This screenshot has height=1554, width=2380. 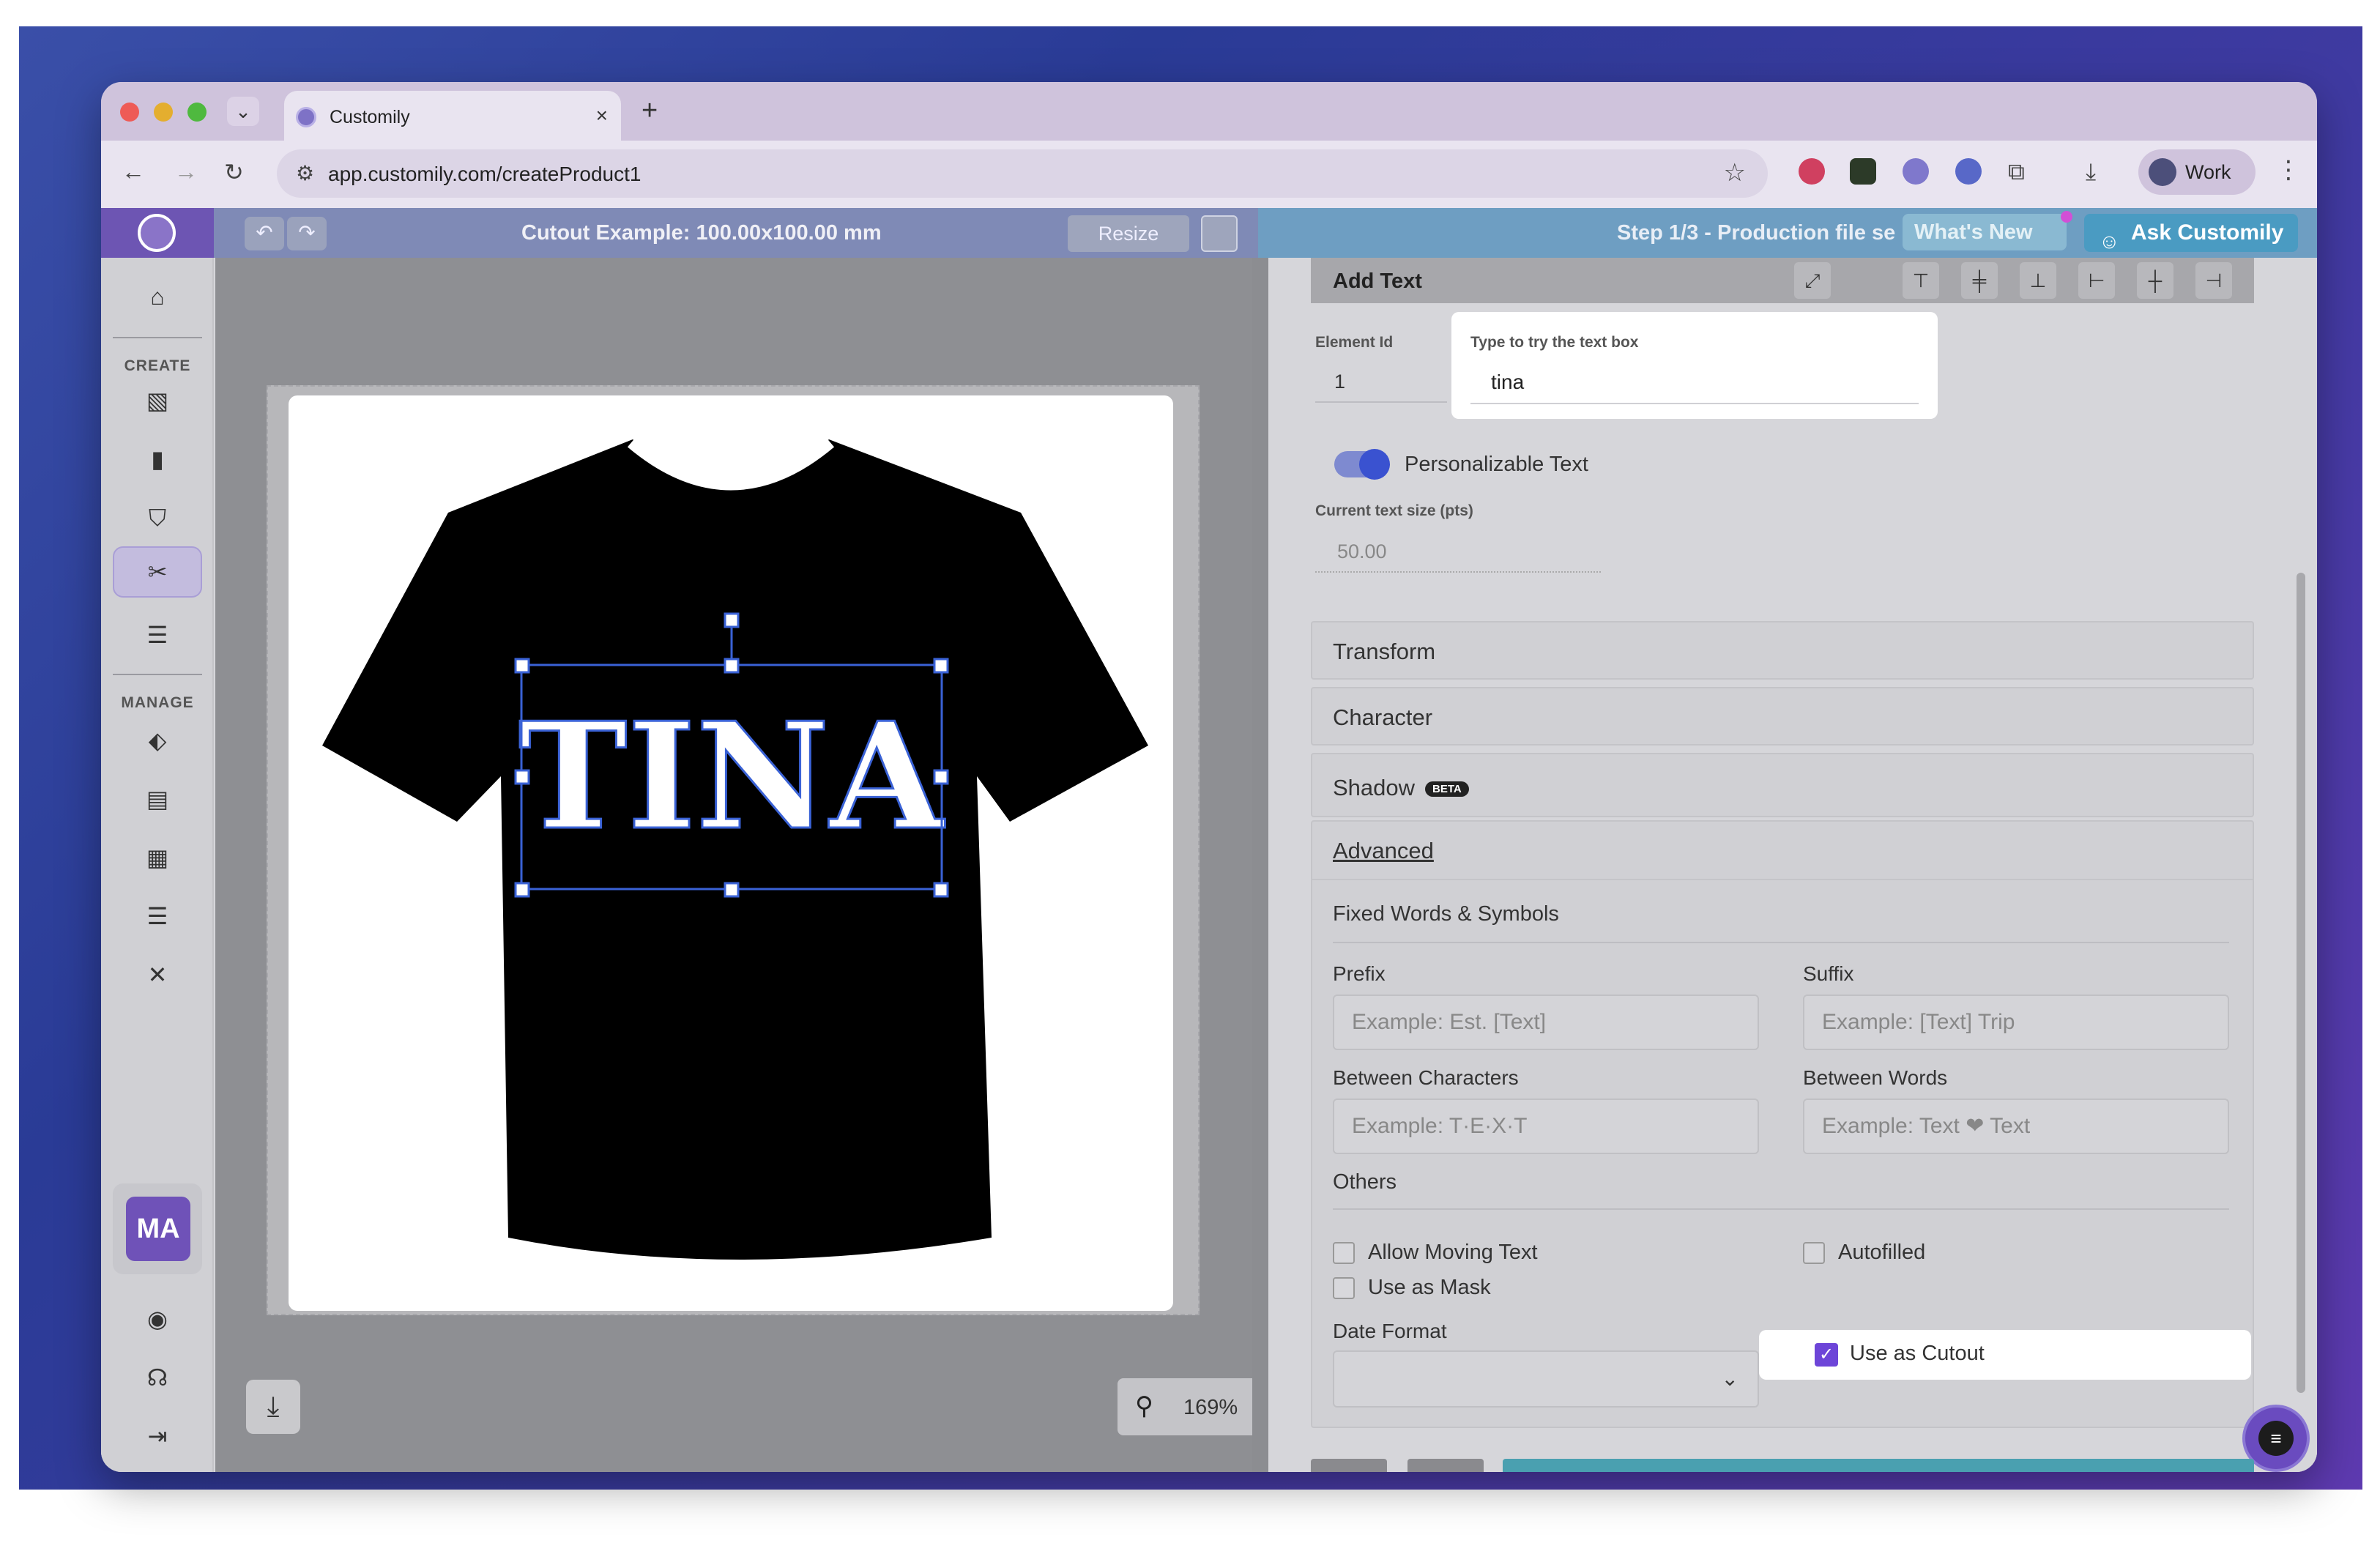 What do you see at coordinates (158, 740) in the screenshot?
I see `tag-icon: ⬖` at bounding box center [158, 740].